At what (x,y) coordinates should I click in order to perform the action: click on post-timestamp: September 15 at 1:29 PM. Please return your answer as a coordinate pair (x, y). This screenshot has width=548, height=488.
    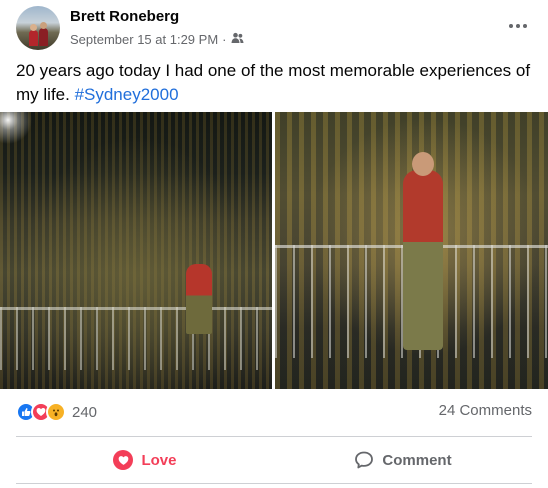
    Looking at the image, I should click on (144, 39).